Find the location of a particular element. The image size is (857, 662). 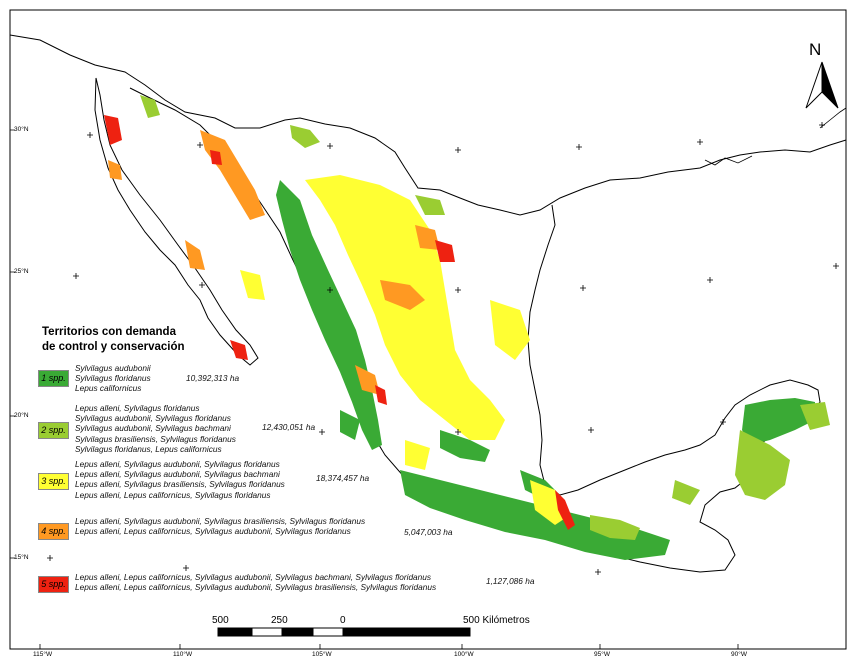

legend-swatch-2: 2 spp. is located at coordinates (53, 430).